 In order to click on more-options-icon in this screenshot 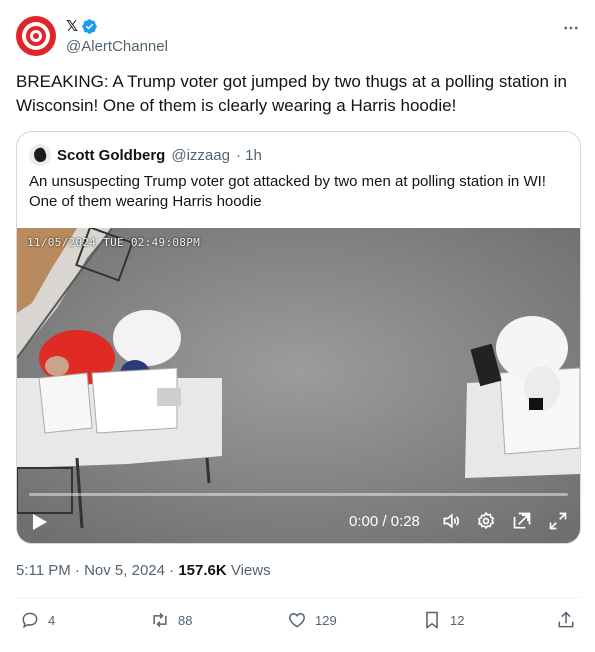, I will do `click(571, 28)`.